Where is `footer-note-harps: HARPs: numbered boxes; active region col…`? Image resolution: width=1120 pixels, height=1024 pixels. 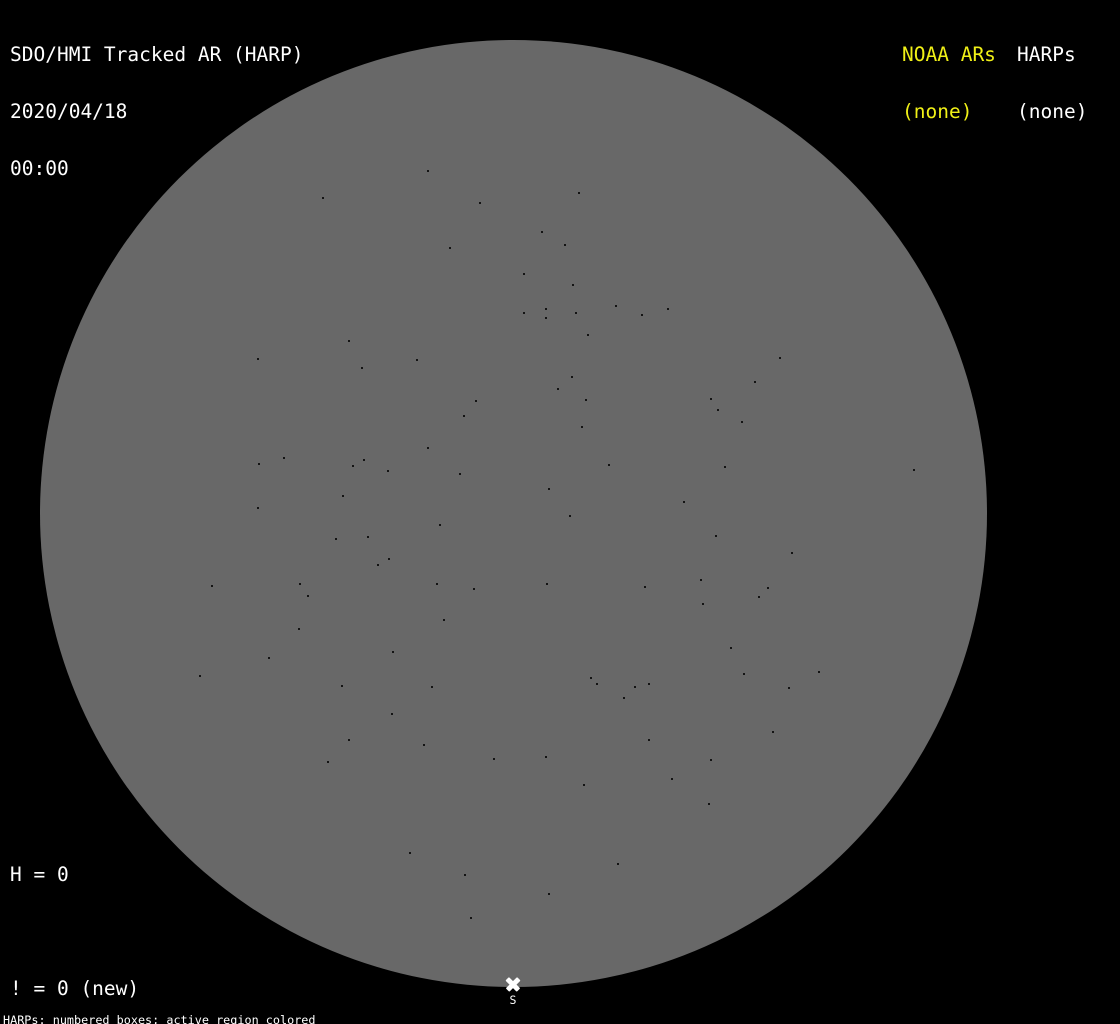 footer-note-harps: HARPs: numbered boxes; active region col… is located at coordinates (159, 1018).